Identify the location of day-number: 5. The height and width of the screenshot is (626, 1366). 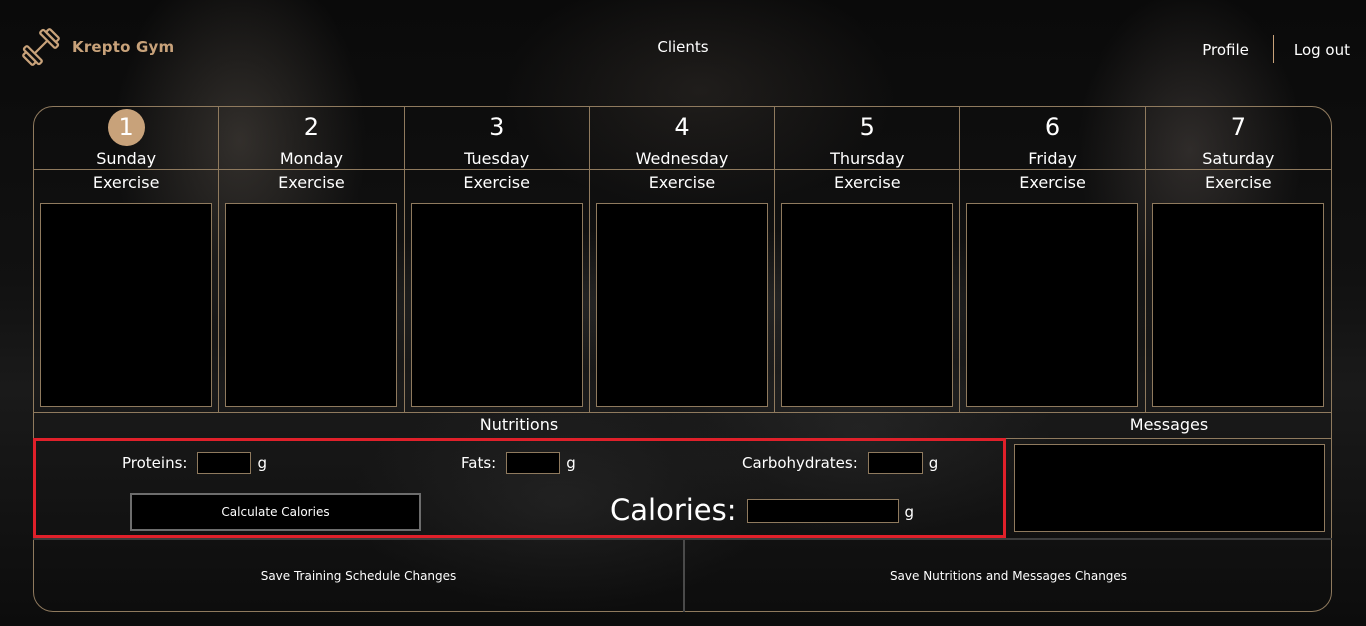
(867, 127).